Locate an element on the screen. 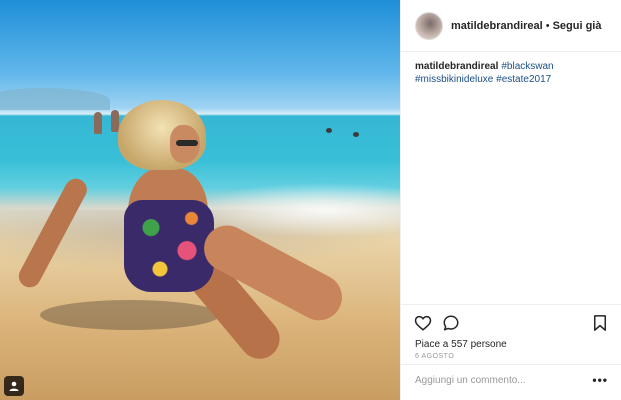 The image size is (621, 400). caption-username: matildebrandireal is located at coordinates (456, 66).